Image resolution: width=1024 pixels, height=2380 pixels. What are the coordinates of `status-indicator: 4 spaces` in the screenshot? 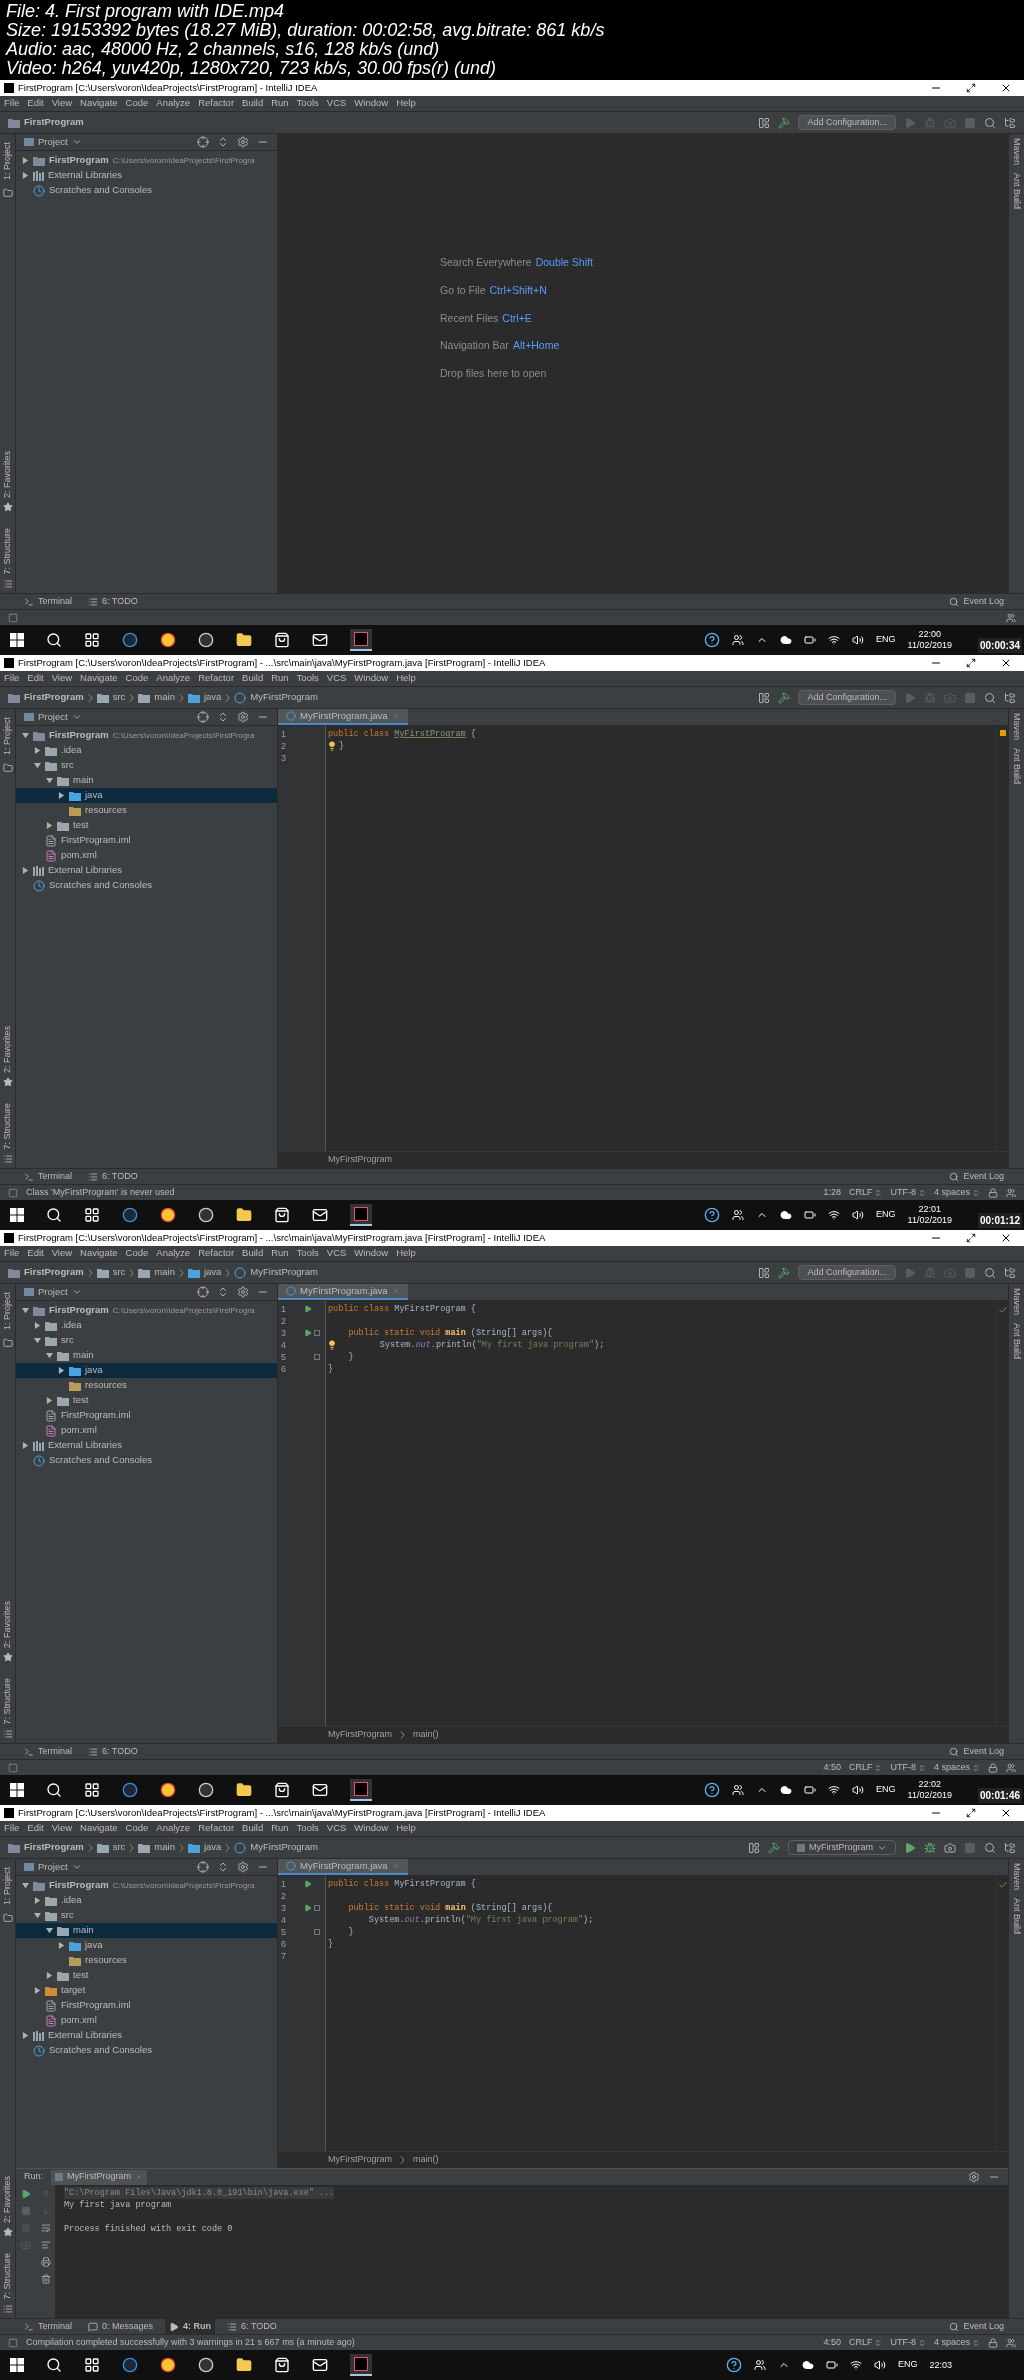 It's located at (956, 1192).